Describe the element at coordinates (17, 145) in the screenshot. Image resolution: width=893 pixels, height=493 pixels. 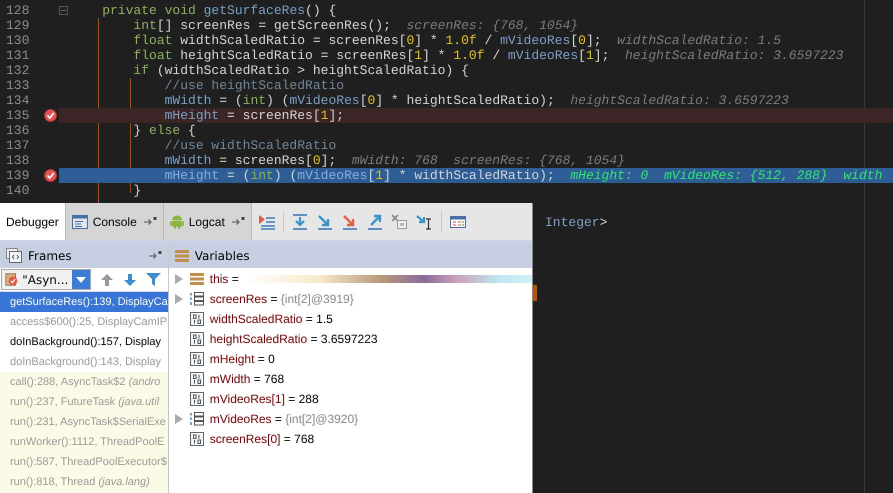
I see `line-number: 137` at that location.